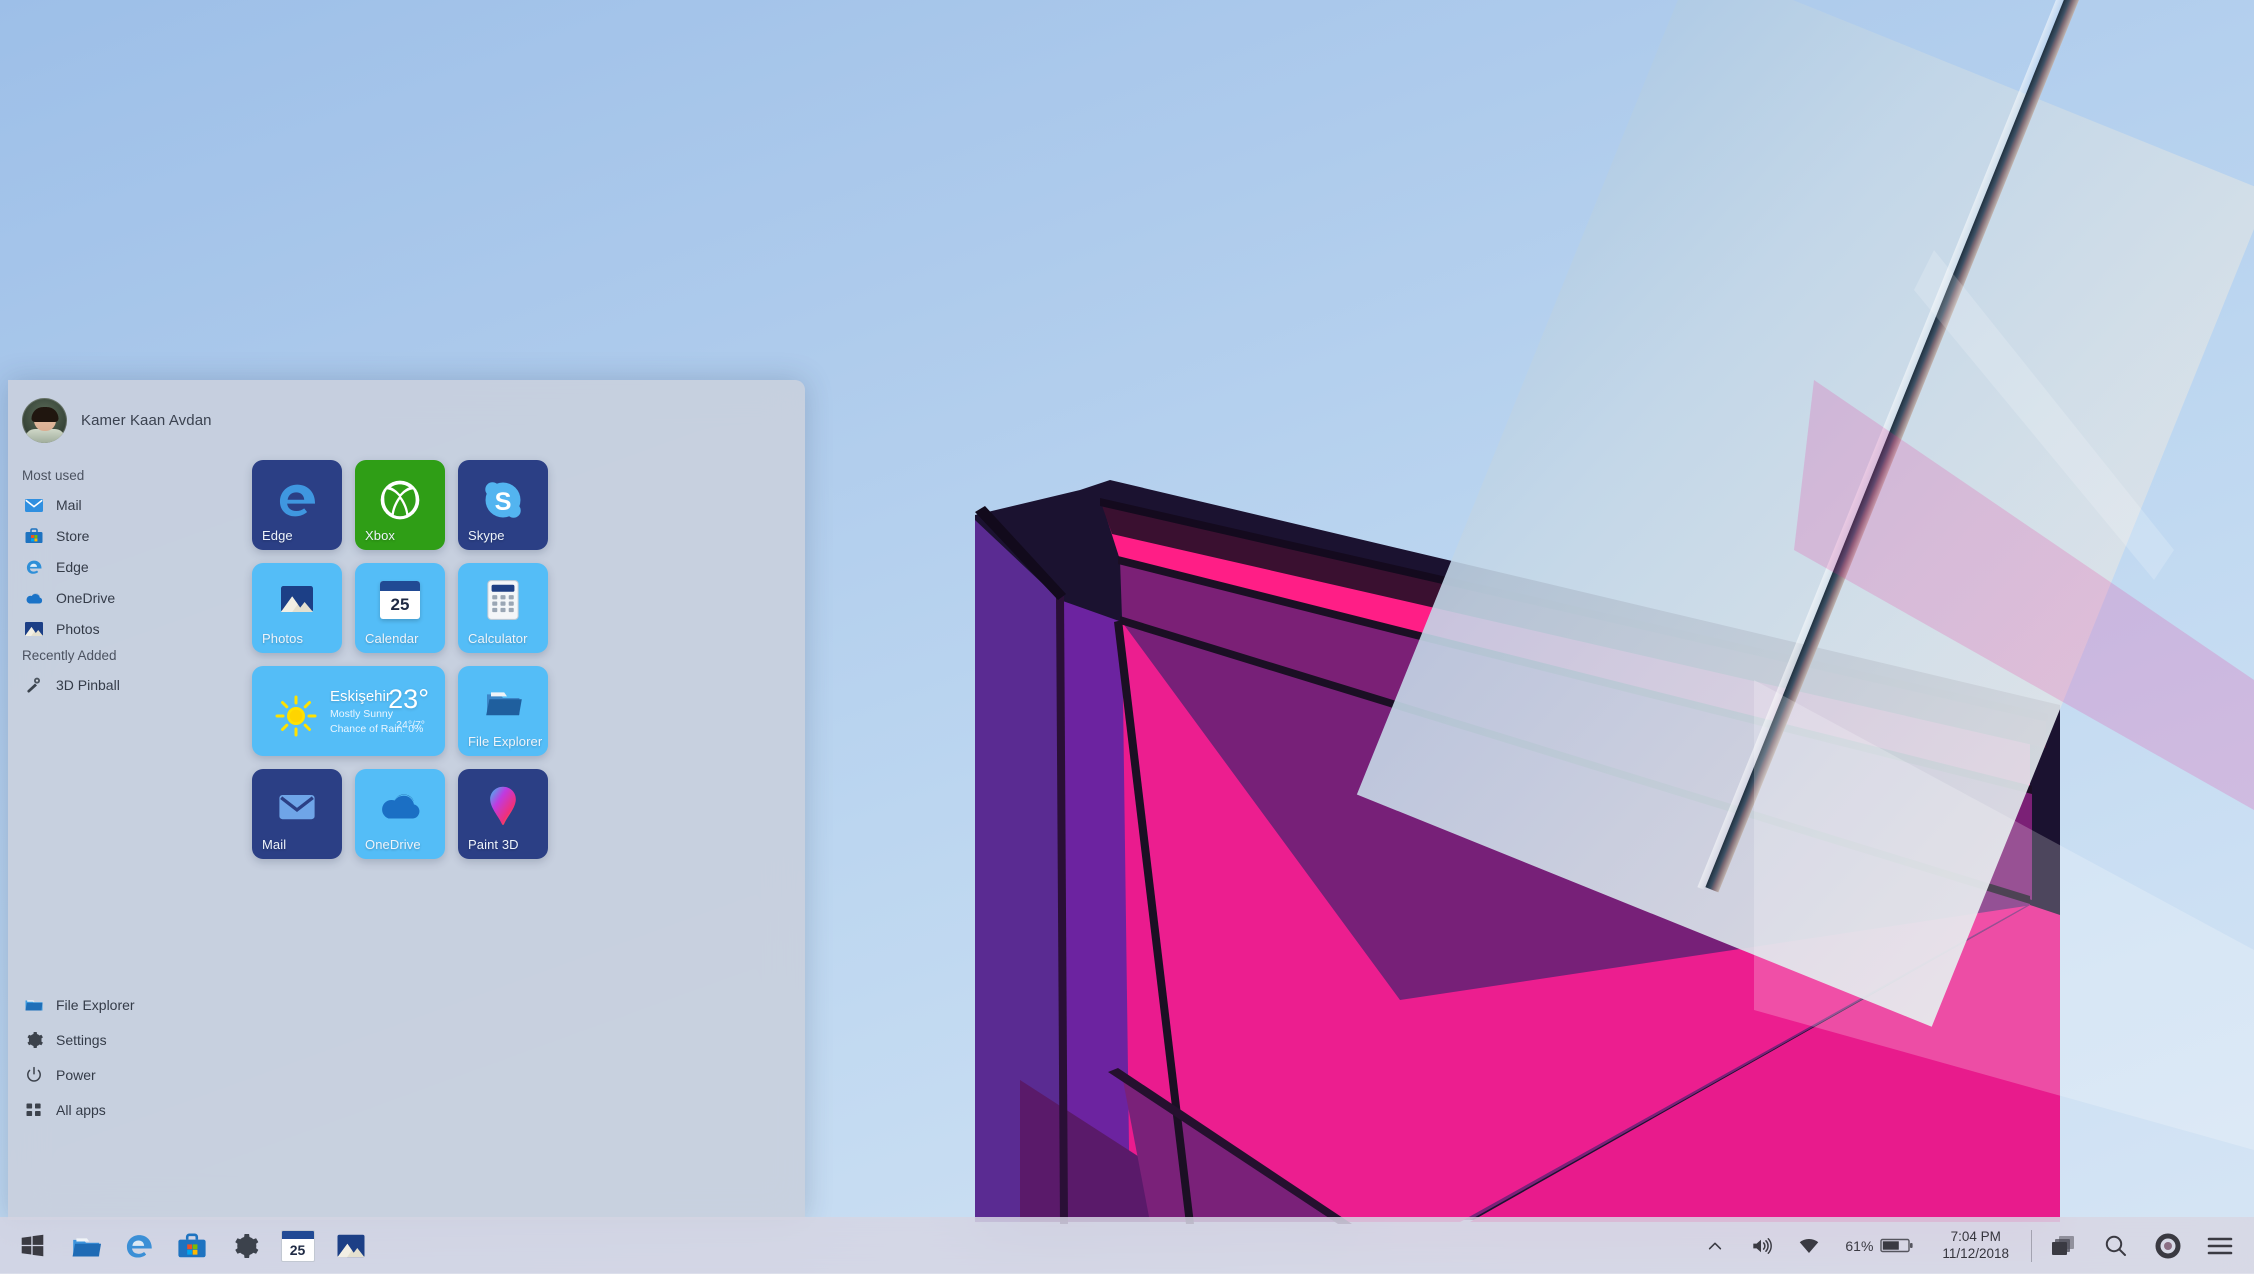  What do you see at coordinates (146, 420) in the screenshot?
I see `user-name: Kamer Kaan Avdan` at bounding box center [146, 420].